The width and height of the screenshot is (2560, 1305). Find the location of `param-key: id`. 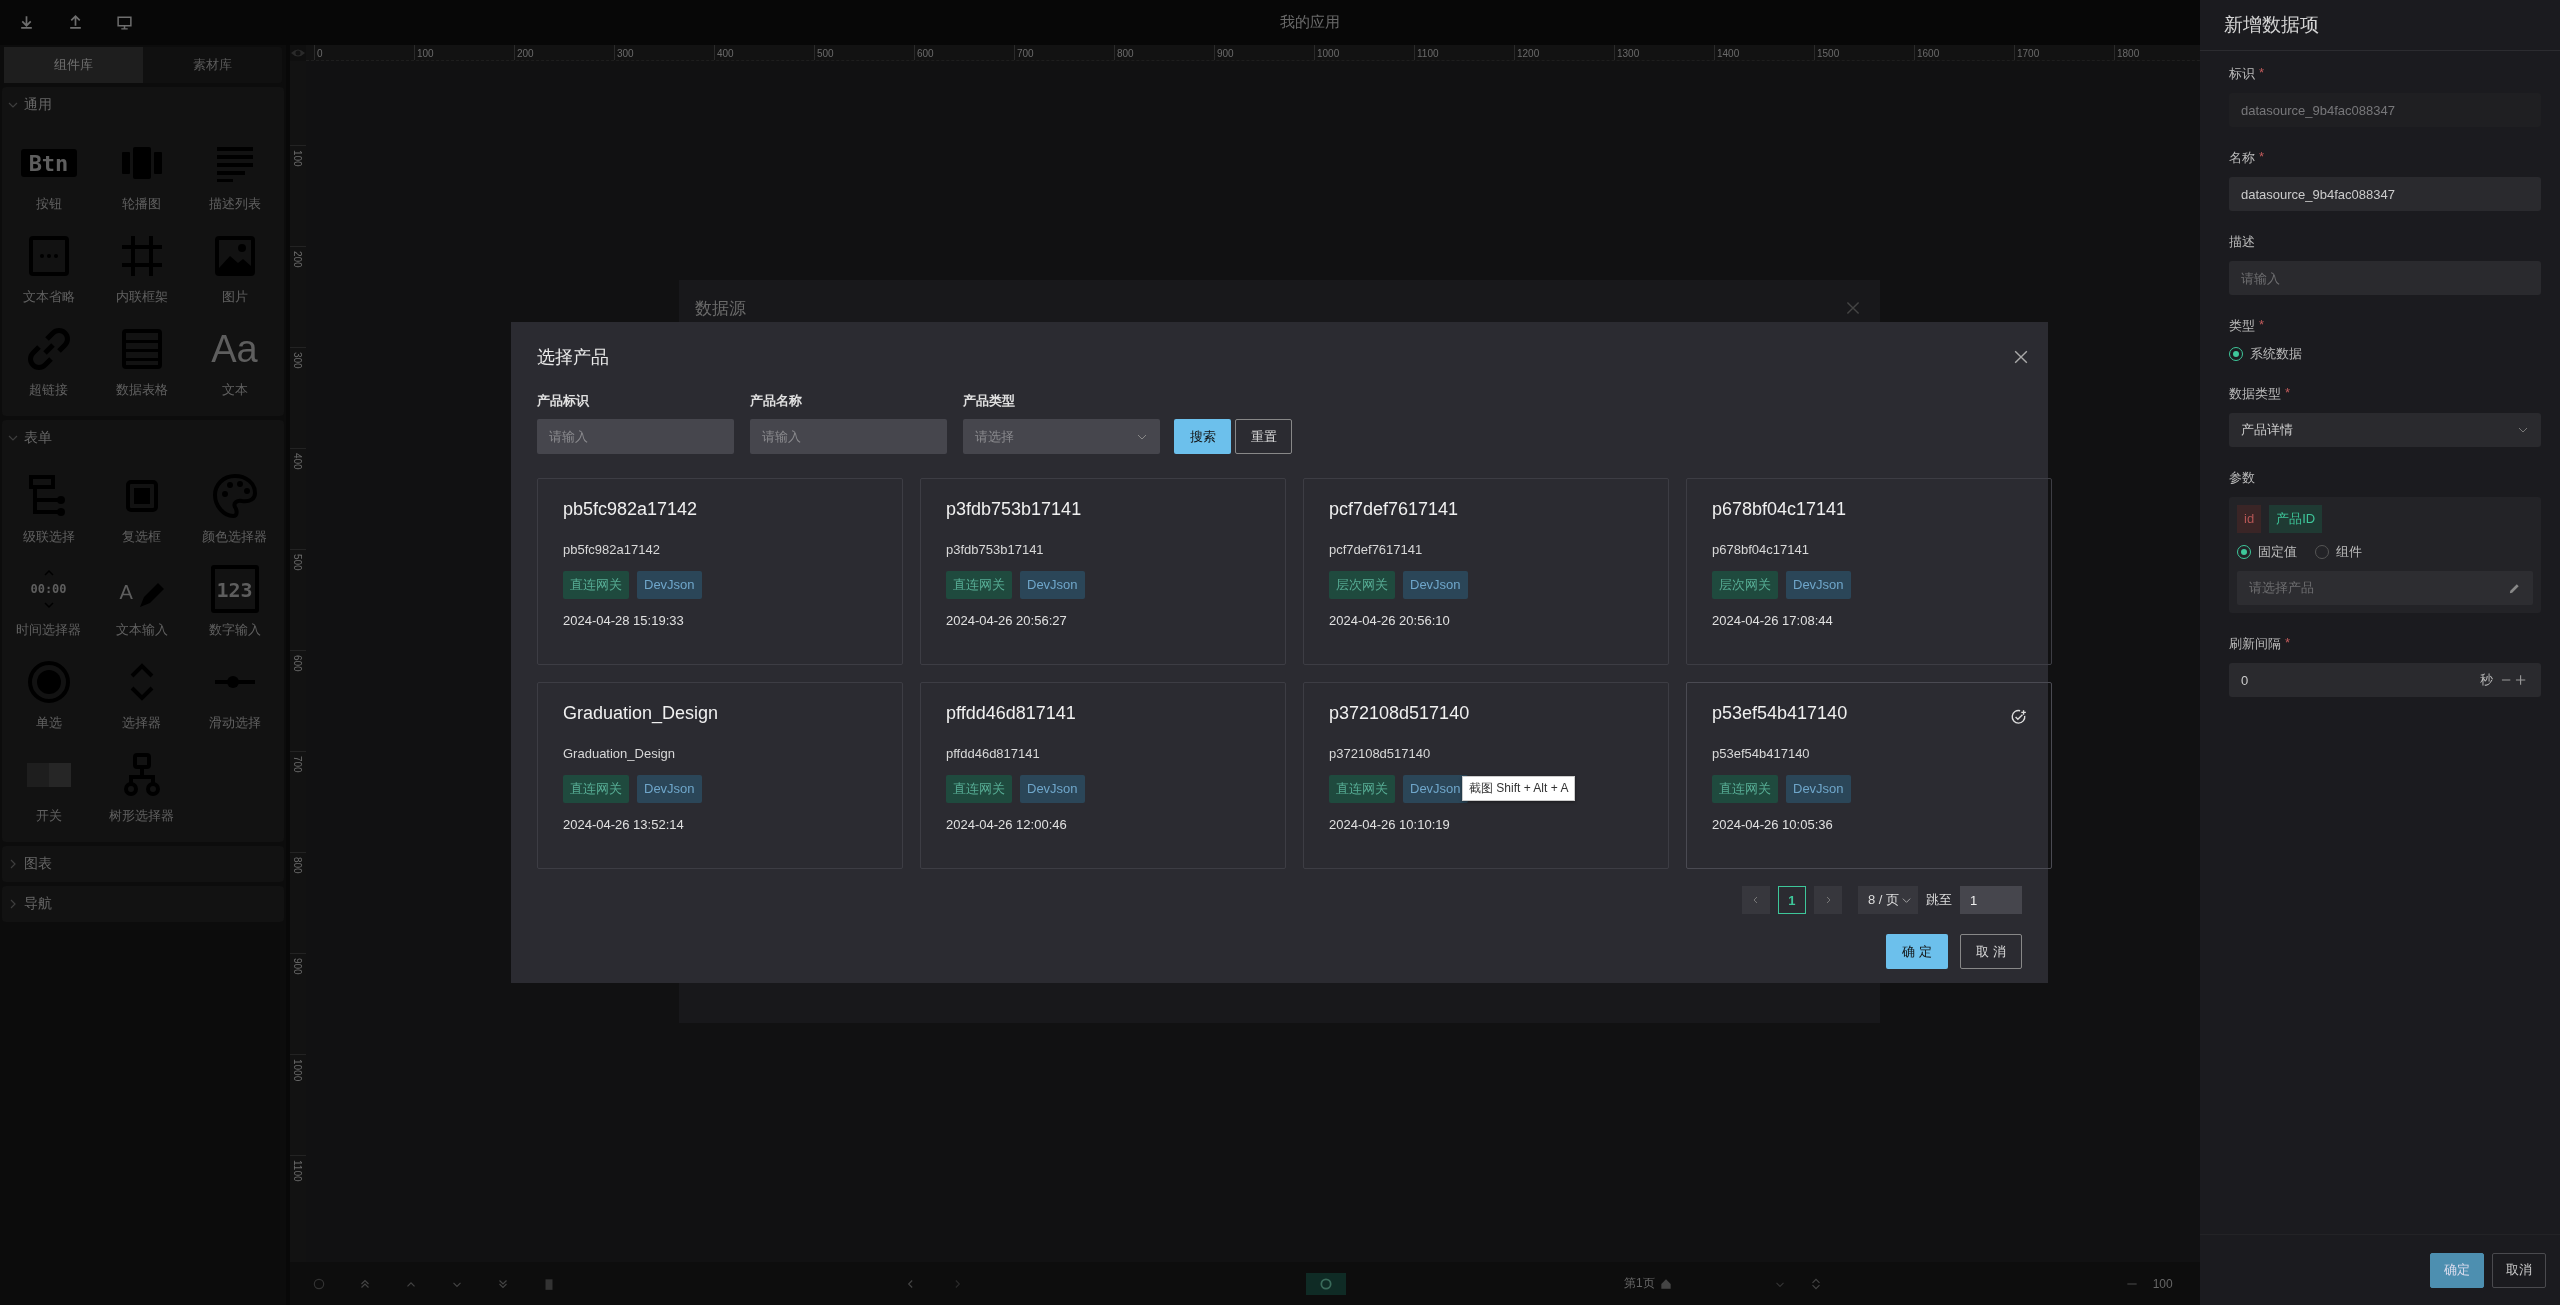

param-key: id is located at coordinates (2249, 519).